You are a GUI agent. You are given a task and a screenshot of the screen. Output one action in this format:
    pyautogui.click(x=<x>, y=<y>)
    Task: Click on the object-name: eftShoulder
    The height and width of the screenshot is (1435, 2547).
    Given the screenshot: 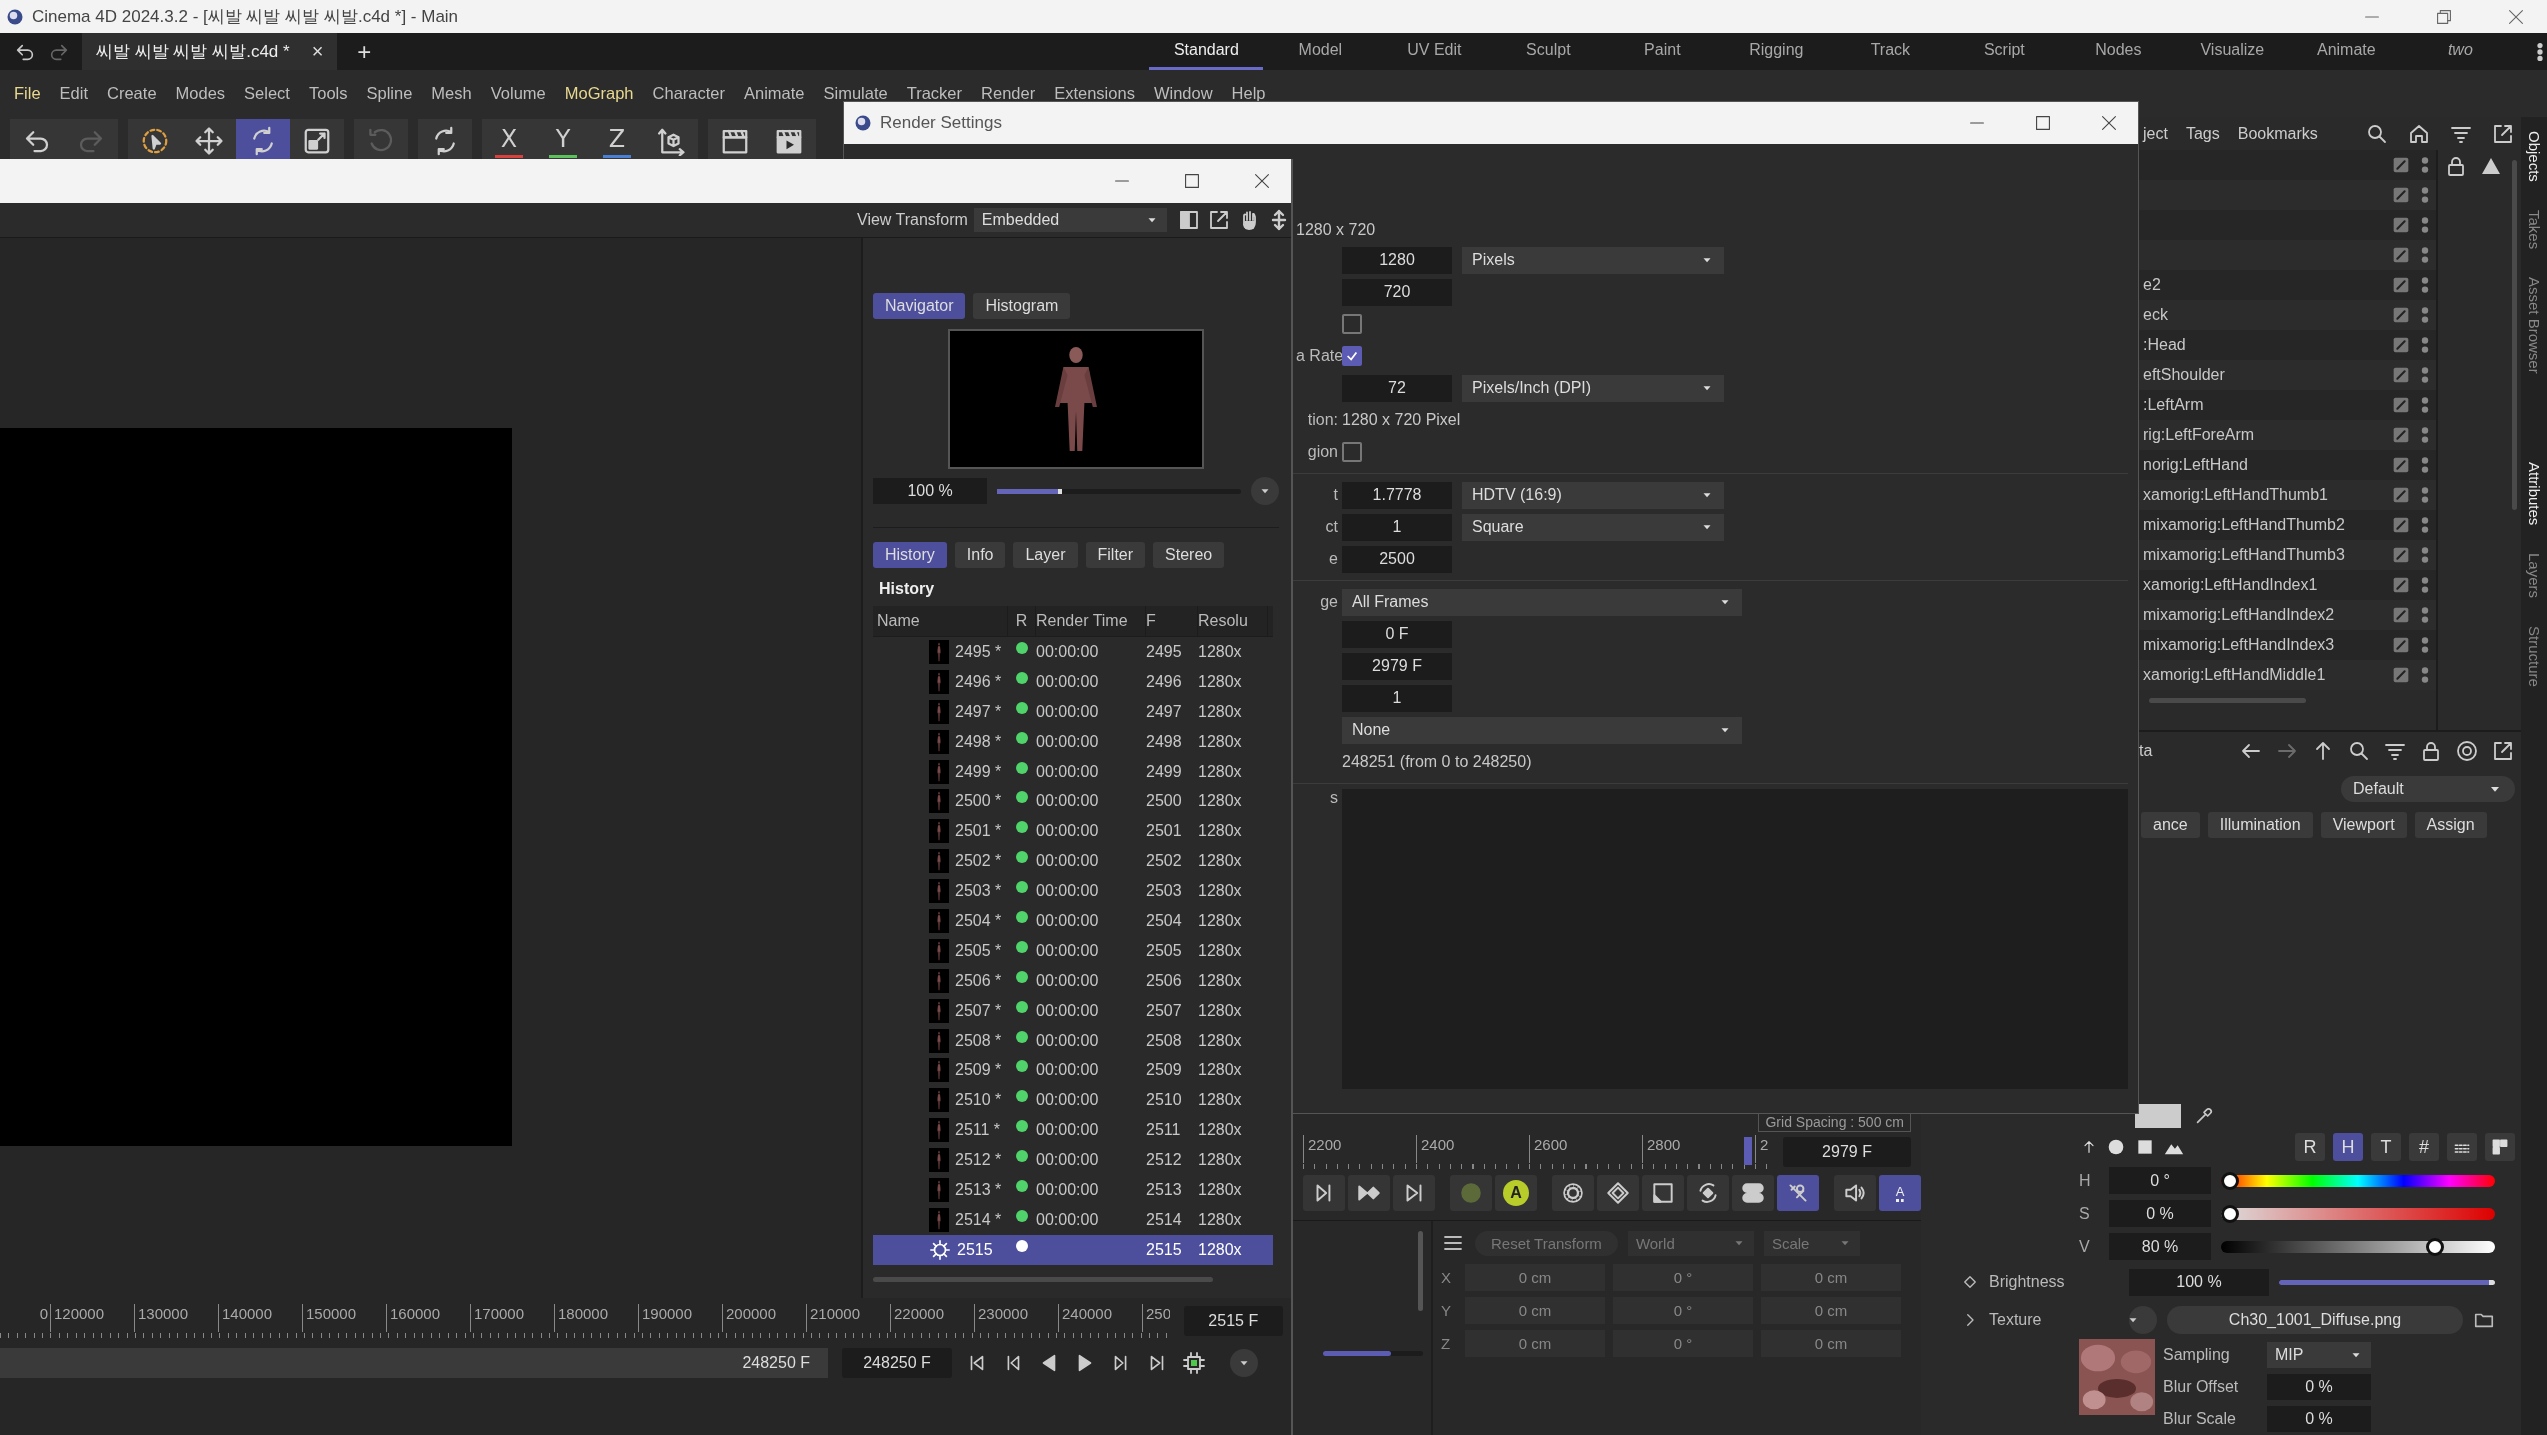 What is the action you would take?
    pyautogui.click(x=2184, y=374)
    